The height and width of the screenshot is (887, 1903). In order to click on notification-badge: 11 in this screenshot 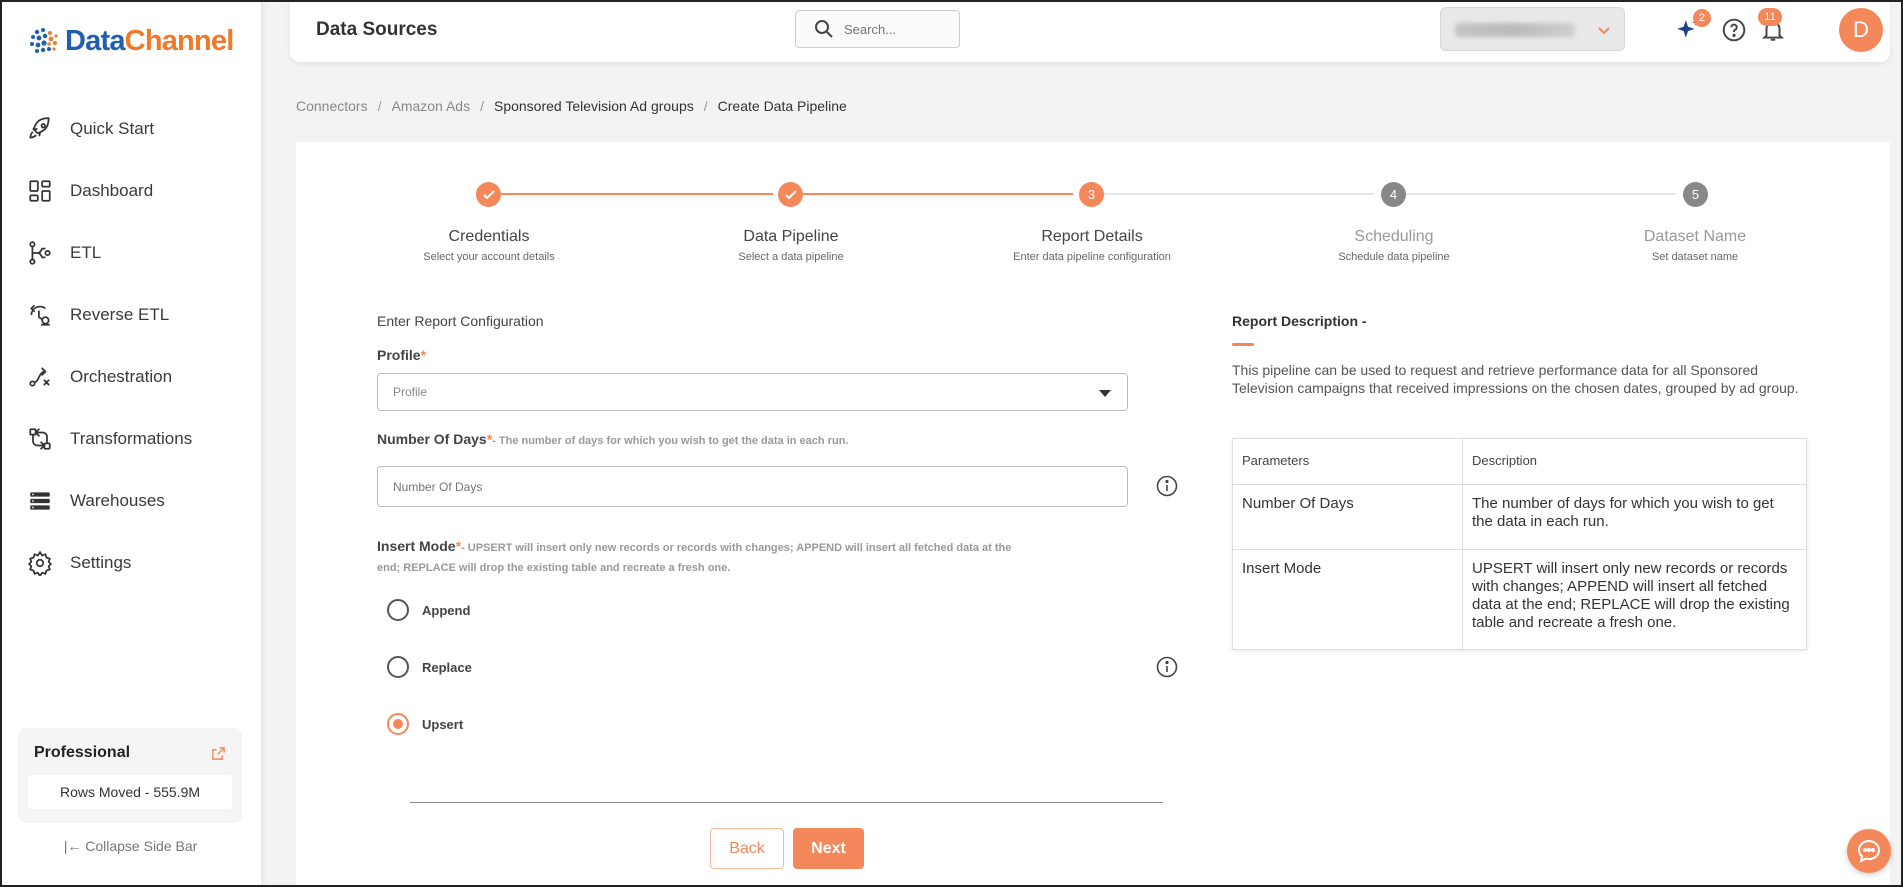, I will do `click(1770, 17)`.